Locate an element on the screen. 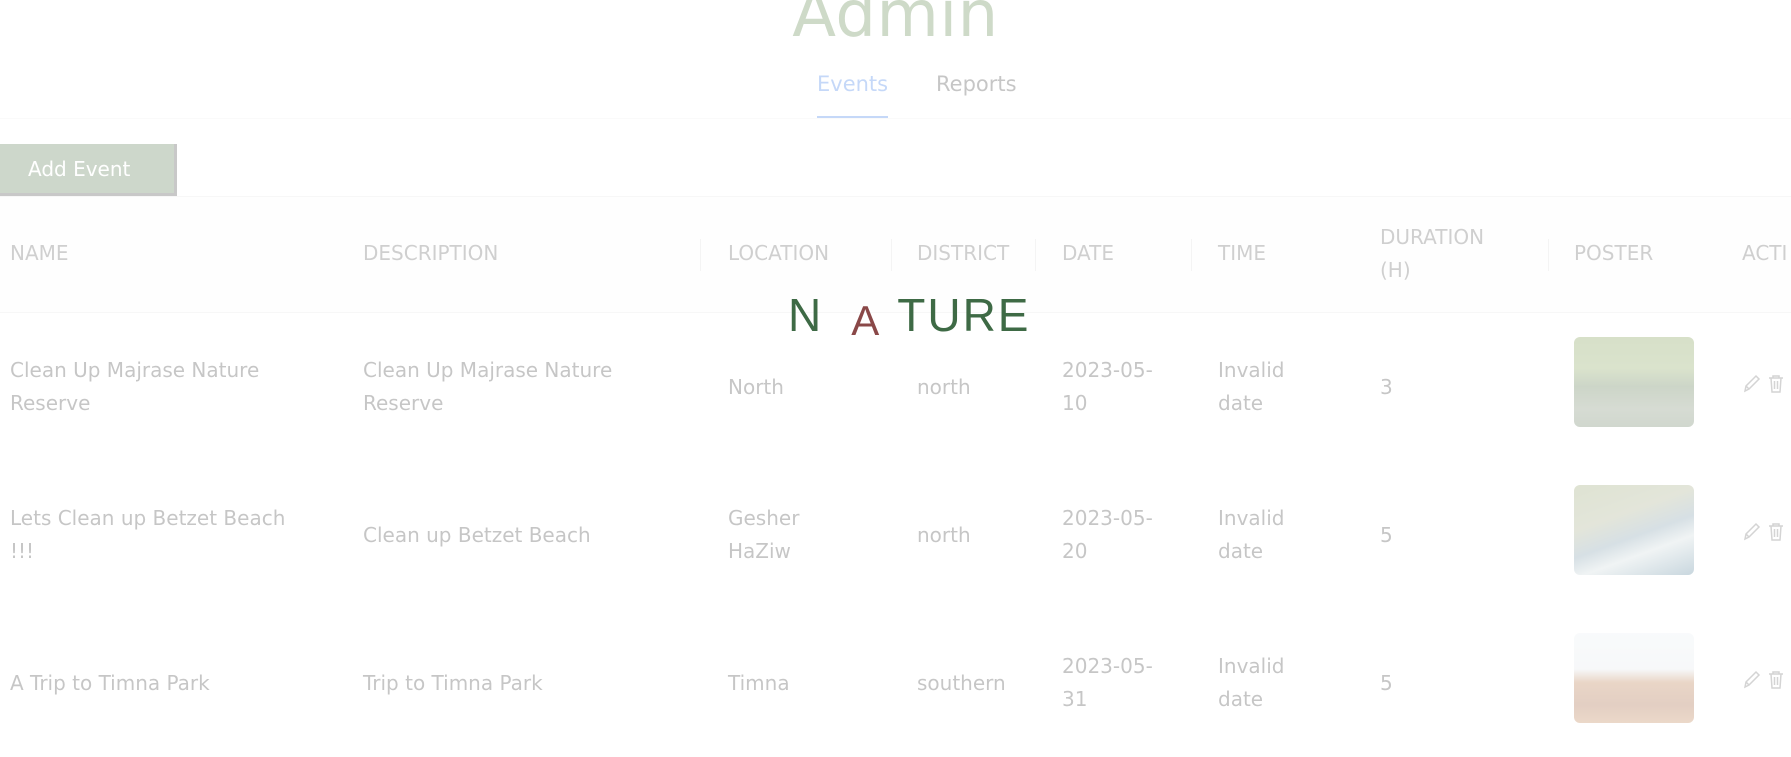  cell-name: Clean Up Majrase Nature Reserve is located at coordinates (135, 386).